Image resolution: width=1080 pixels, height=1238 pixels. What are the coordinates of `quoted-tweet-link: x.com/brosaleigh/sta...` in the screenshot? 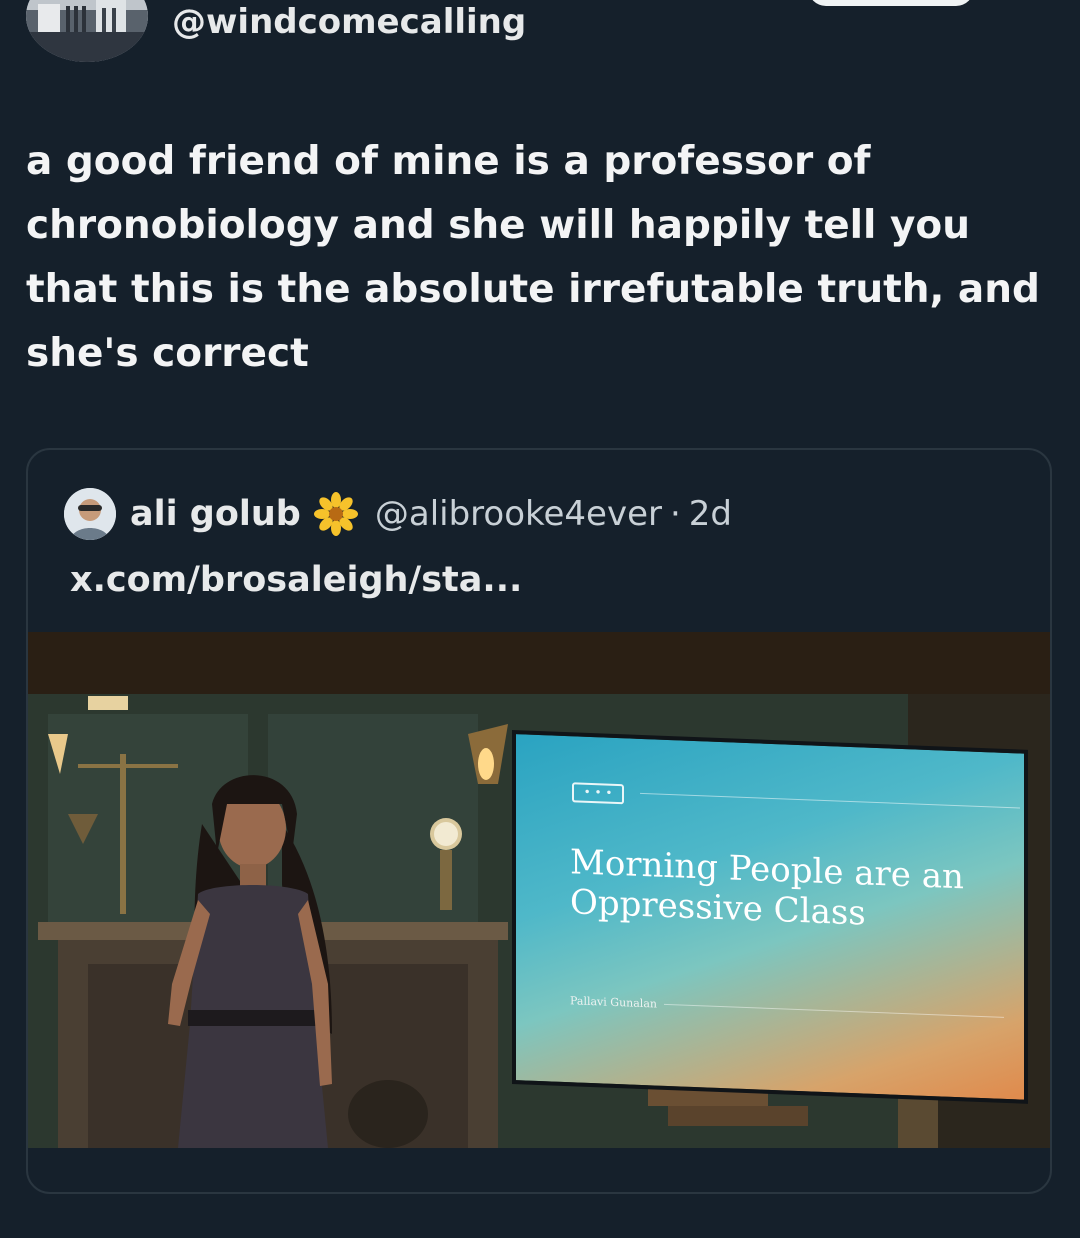 It's located at (296, 580).